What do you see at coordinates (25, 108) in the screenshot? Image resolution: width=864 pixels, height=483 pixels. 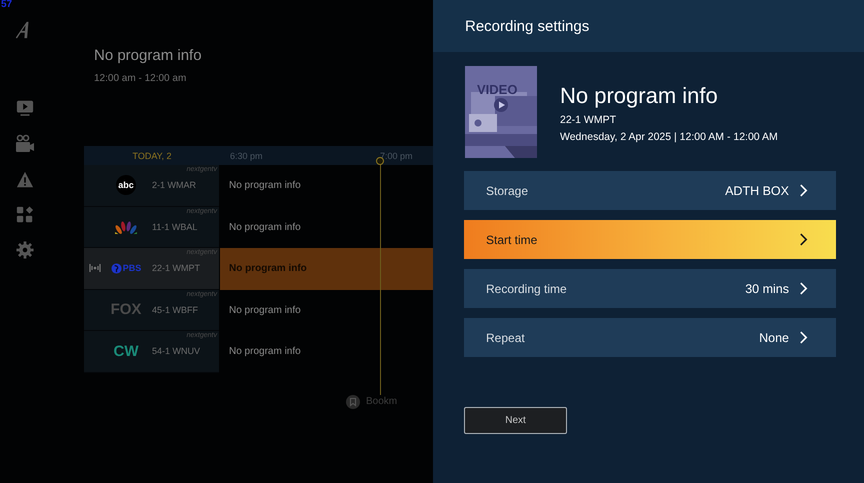 I see `play-tv-icon` at bounding box center [25, 108].